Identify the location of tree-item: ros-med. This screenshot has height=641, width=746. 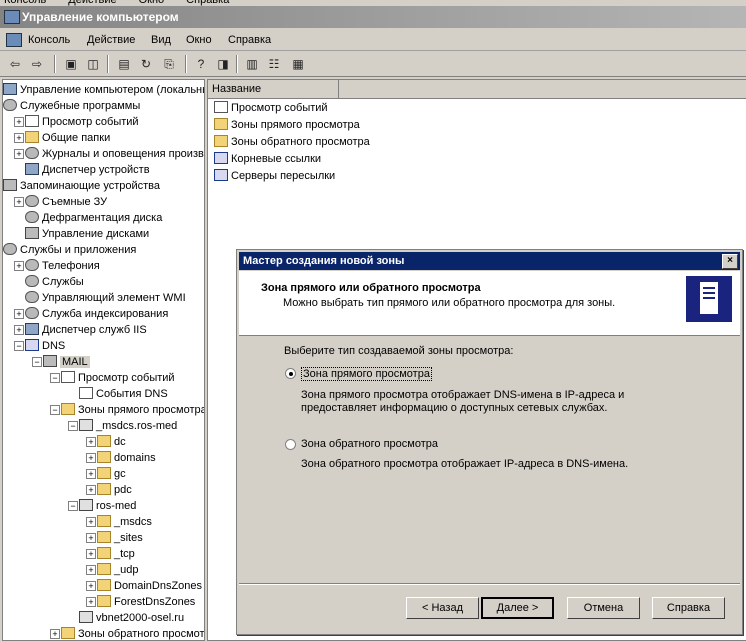
(107, 506).